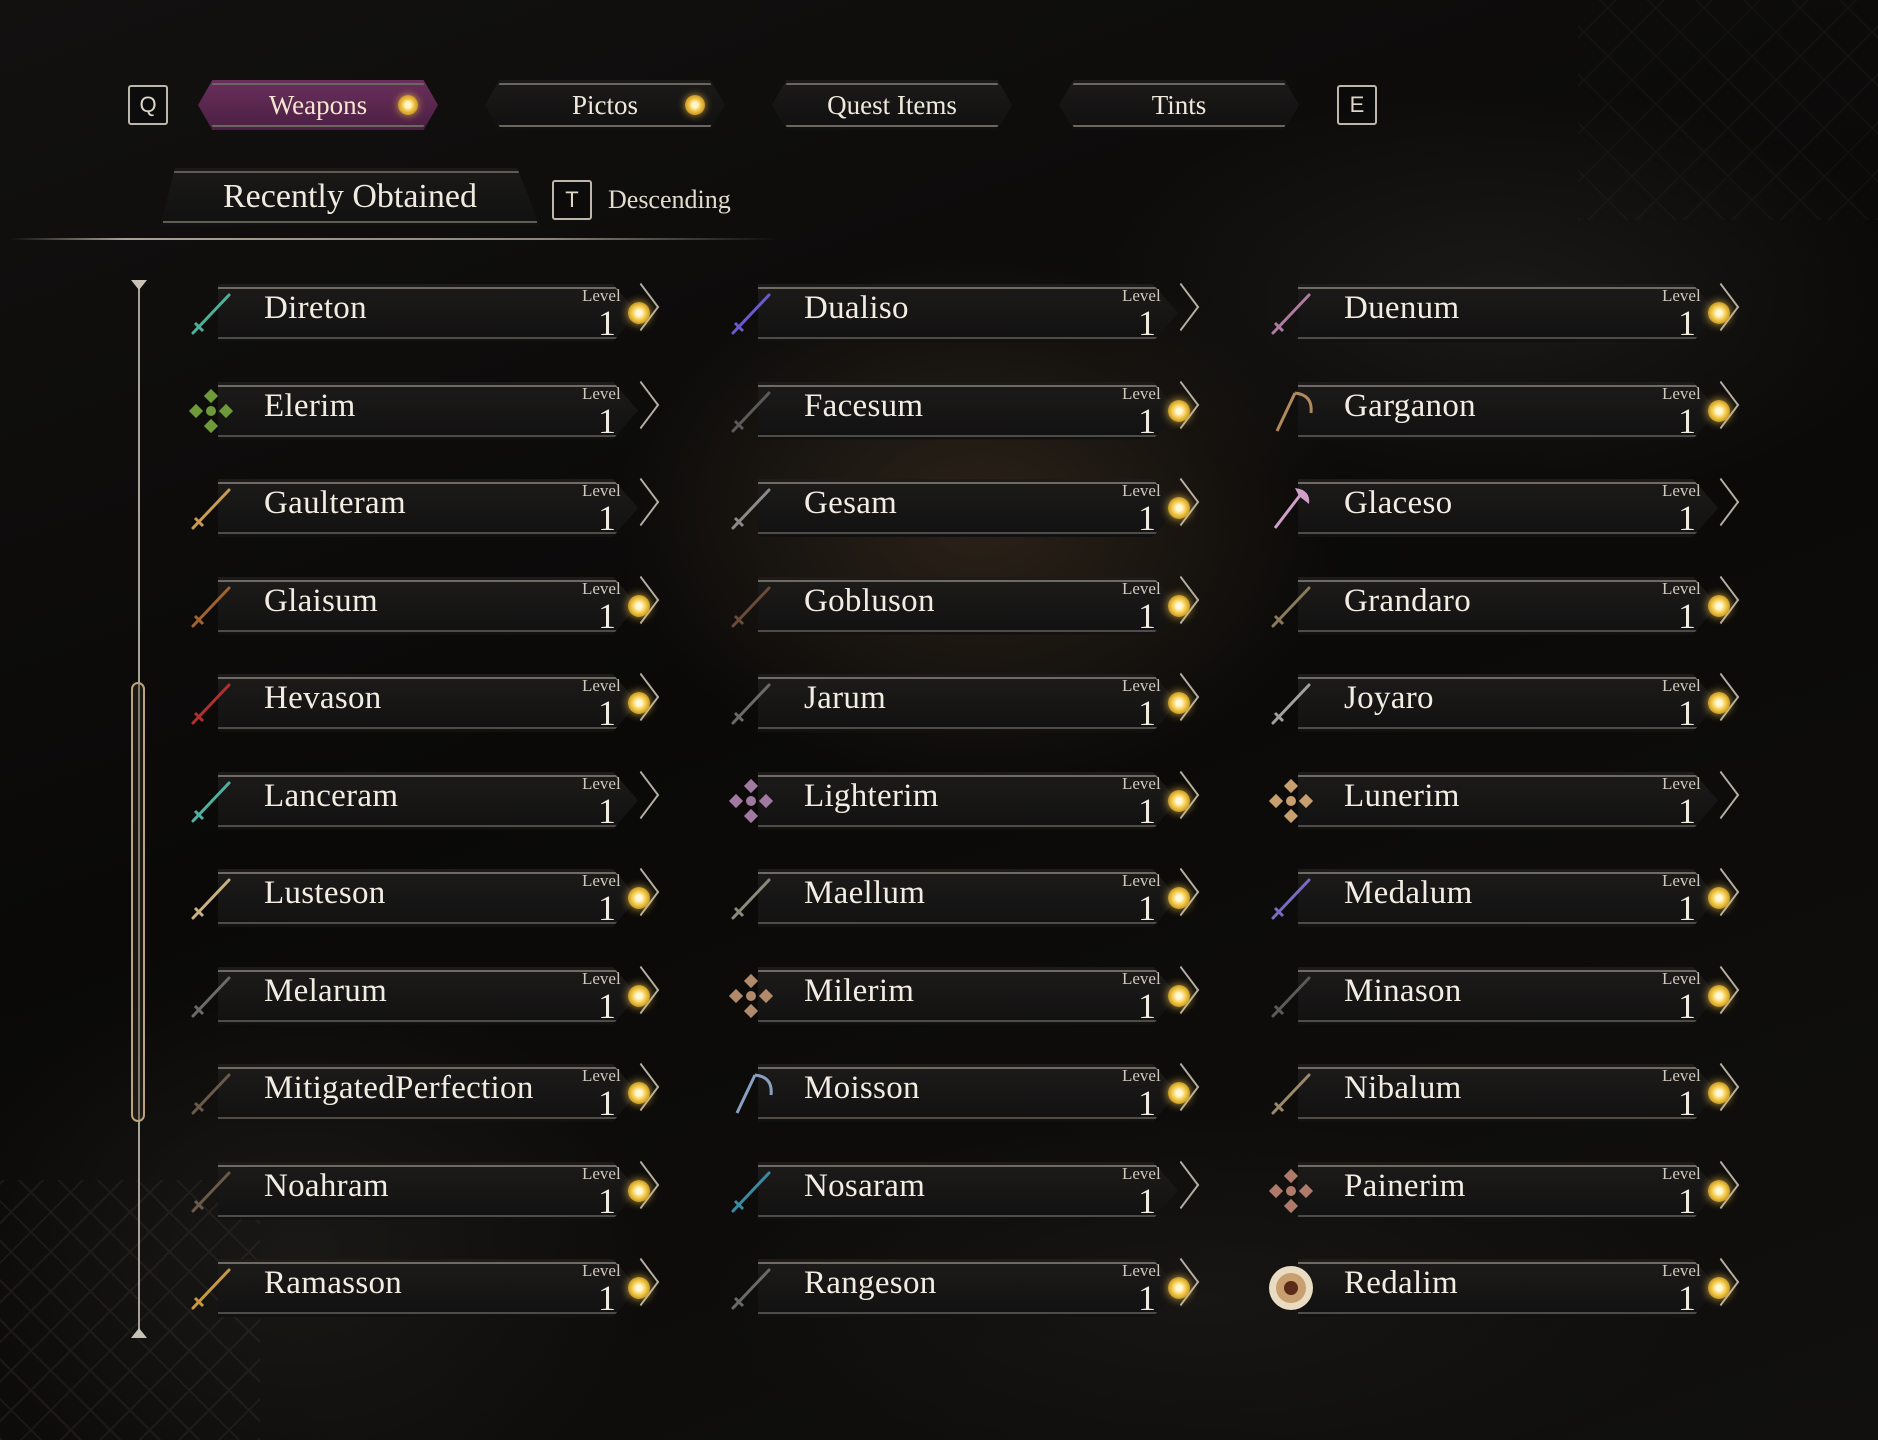  What do you see at coordinates (1500, 996) in the screenshot?
I see `weapon-card: Minason Level 1` at bounding box center [1500, 996].